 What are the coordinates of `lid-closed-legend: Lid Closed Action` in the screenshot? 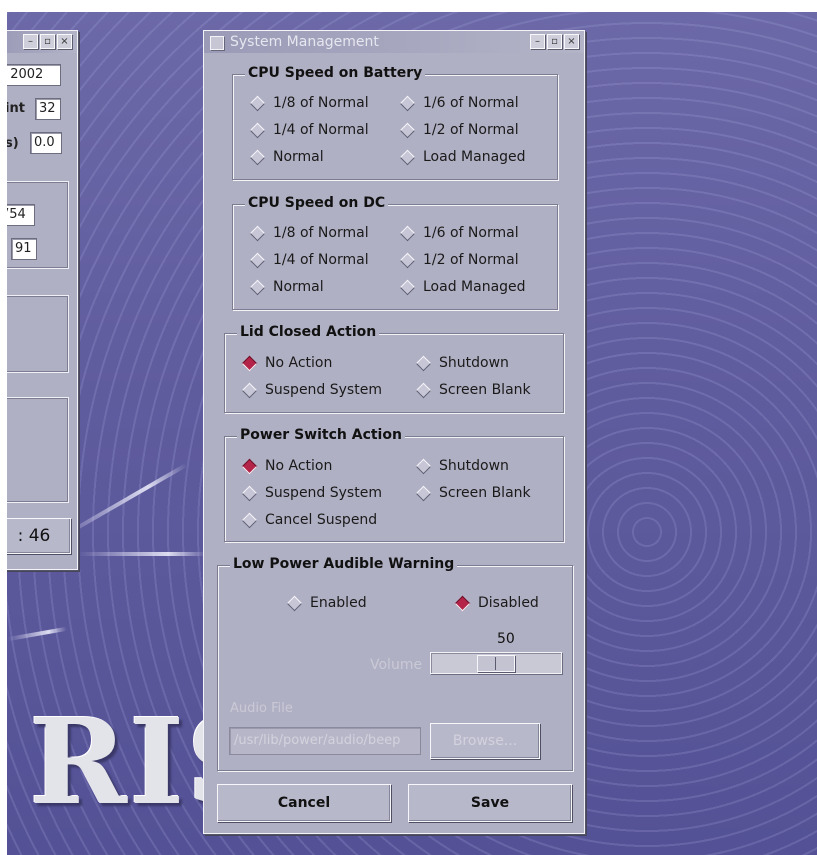 It's located at (308, 332).